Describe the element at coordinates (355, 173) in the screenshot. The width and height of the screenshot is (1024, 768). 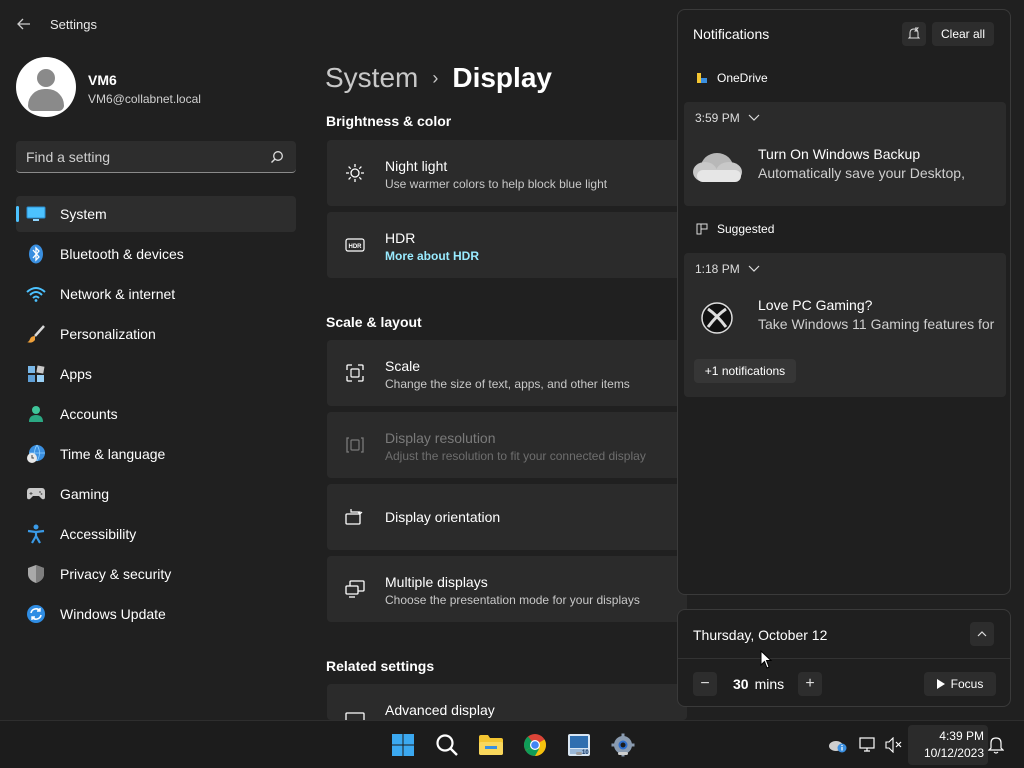
I see `brightness-icon` at that location.